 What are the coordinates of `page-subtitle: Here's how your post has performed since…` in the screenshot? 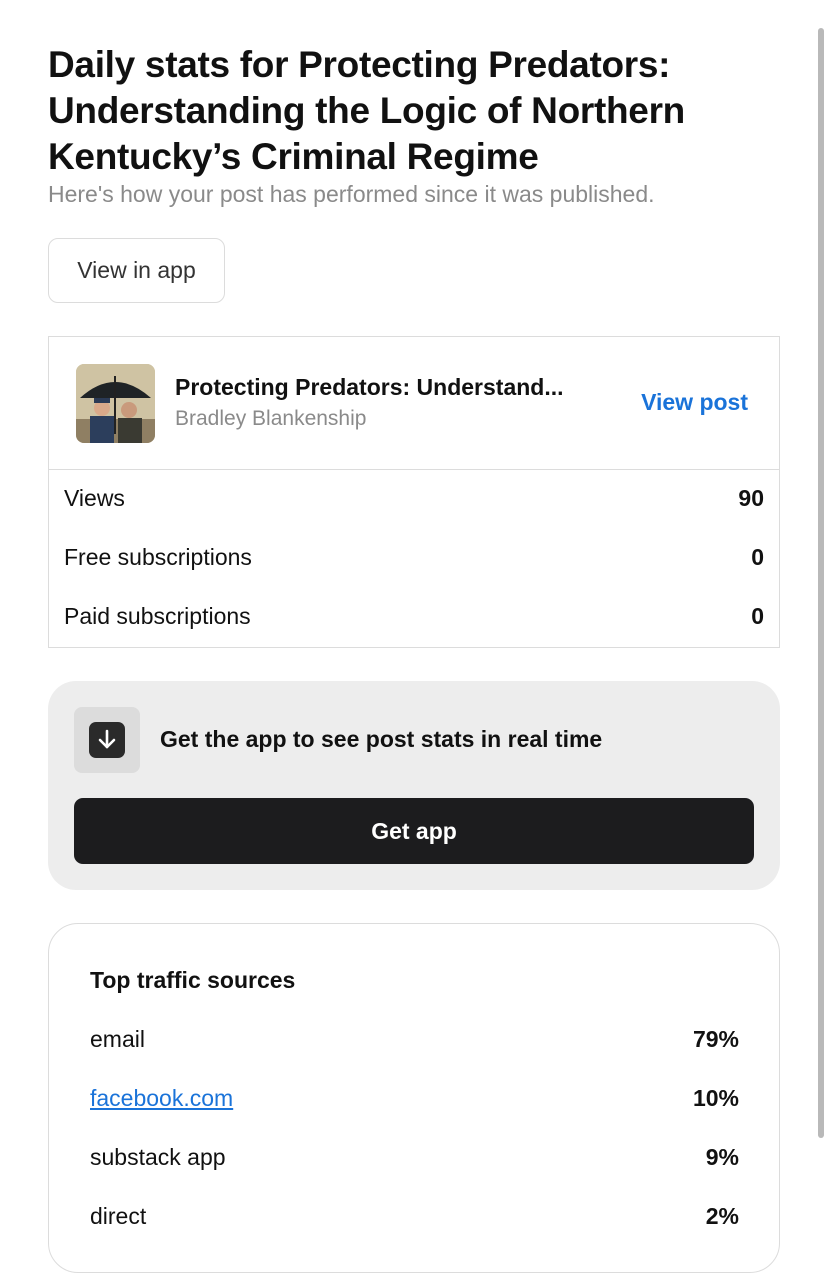 It's located at (351, 194).